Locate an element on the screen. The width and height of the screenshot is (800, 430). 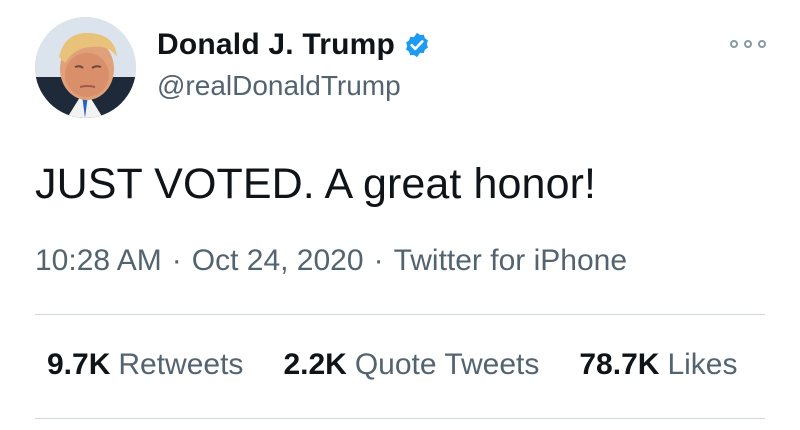
verified-badge-icon is located at coordinates (417, 45).